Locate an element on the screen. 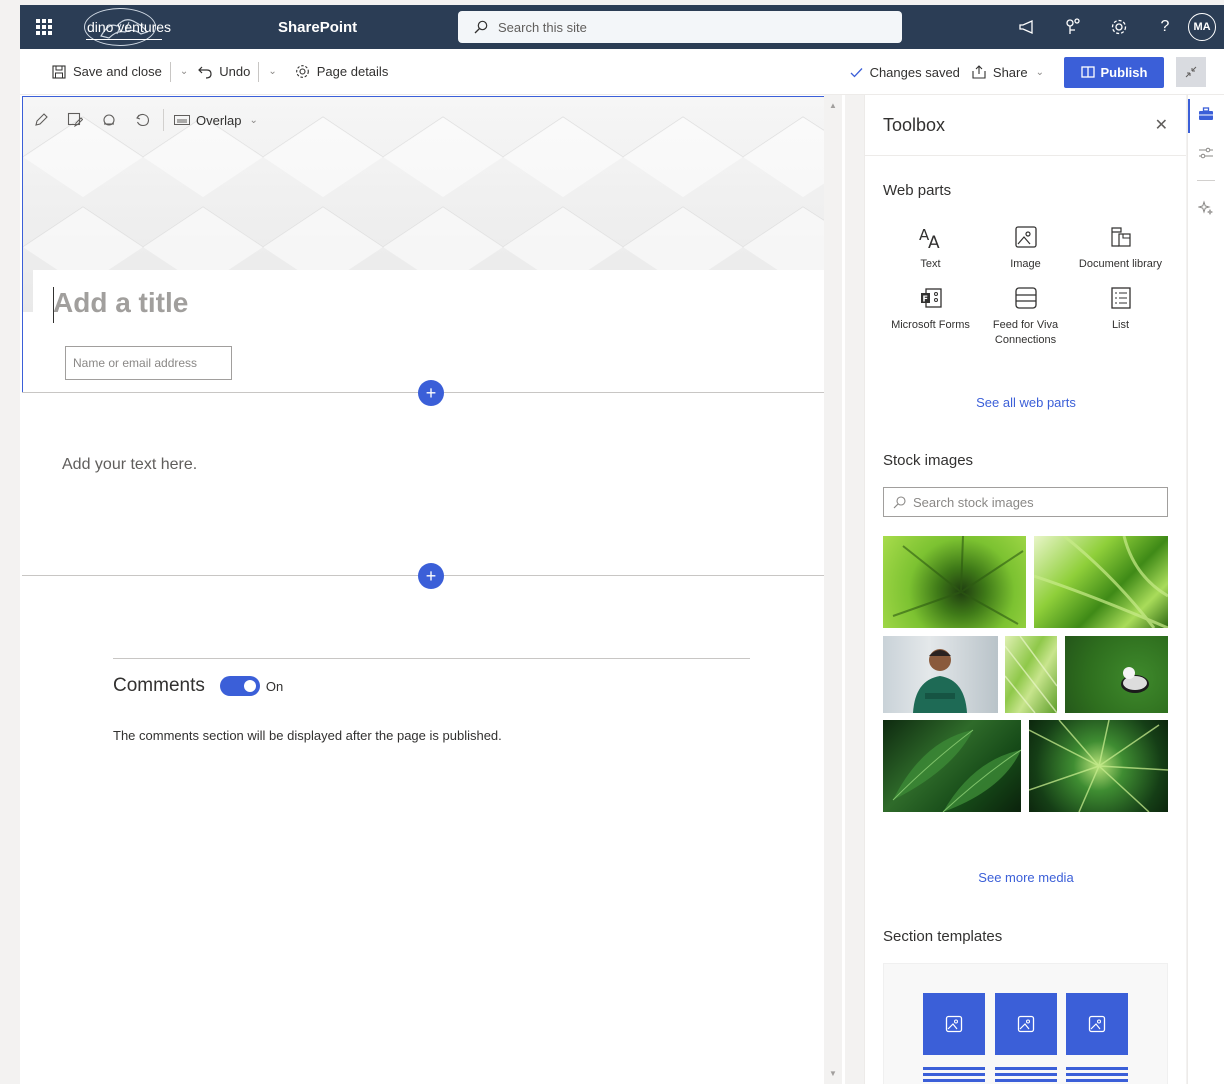 Image resolution: width=1224 pixels, height=1084 pixels. stock-image-leaf-closeup is located at coordinates (1031, 674).